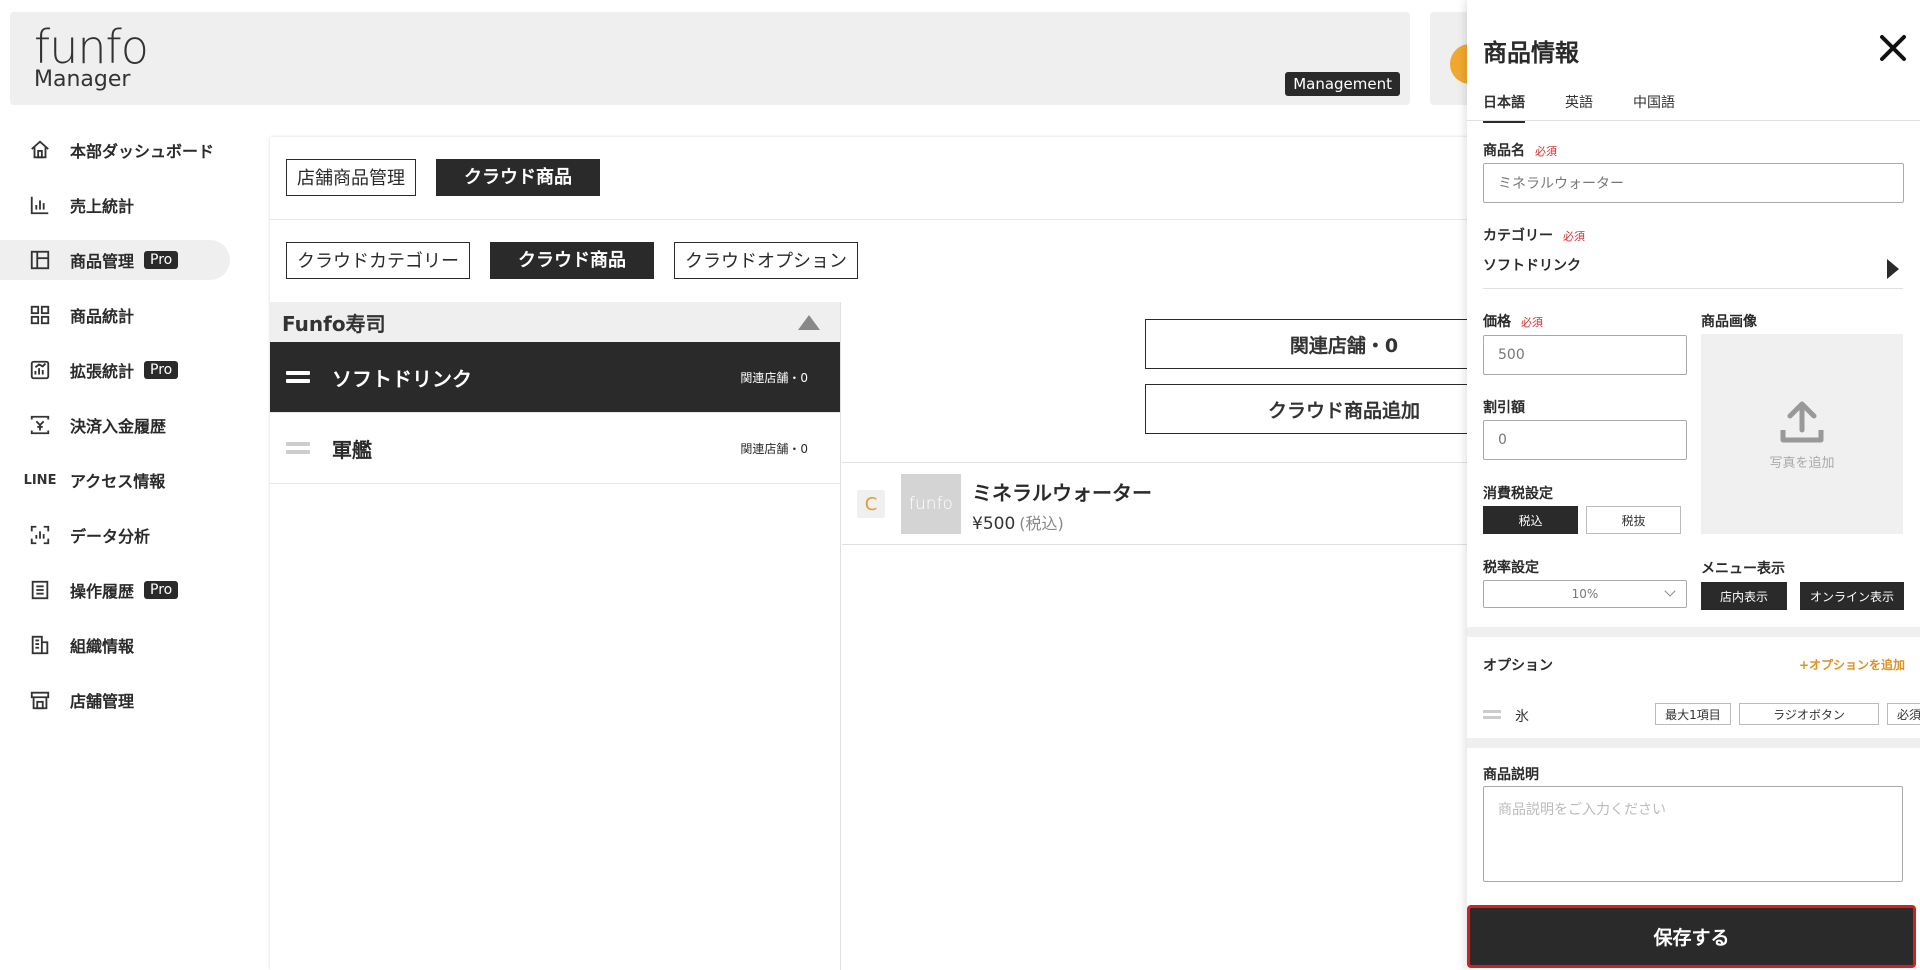 The height and width of the screenshot is (970, 1920). What do you see at coordinates (1041, 523) in the screenshot?
I see `tax-note: (税込)` at bounding box center [1041, 523].